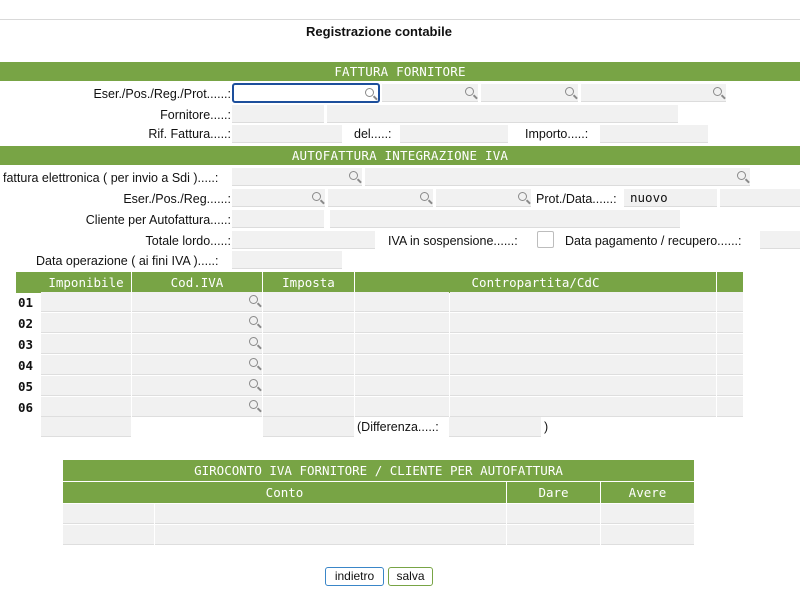 The width and height of the screenshot is (800, 595). What do you see at coordinates (647, 492) in the screenshot?
I see `col-avere-header: Avere` at bounding box center [647, 492].